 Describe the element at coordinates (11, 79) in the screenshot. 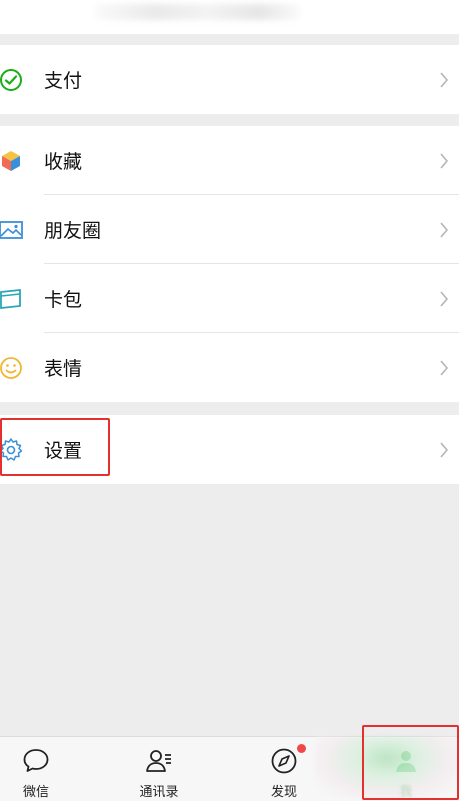

I see `wallet-check-icon` at that location.